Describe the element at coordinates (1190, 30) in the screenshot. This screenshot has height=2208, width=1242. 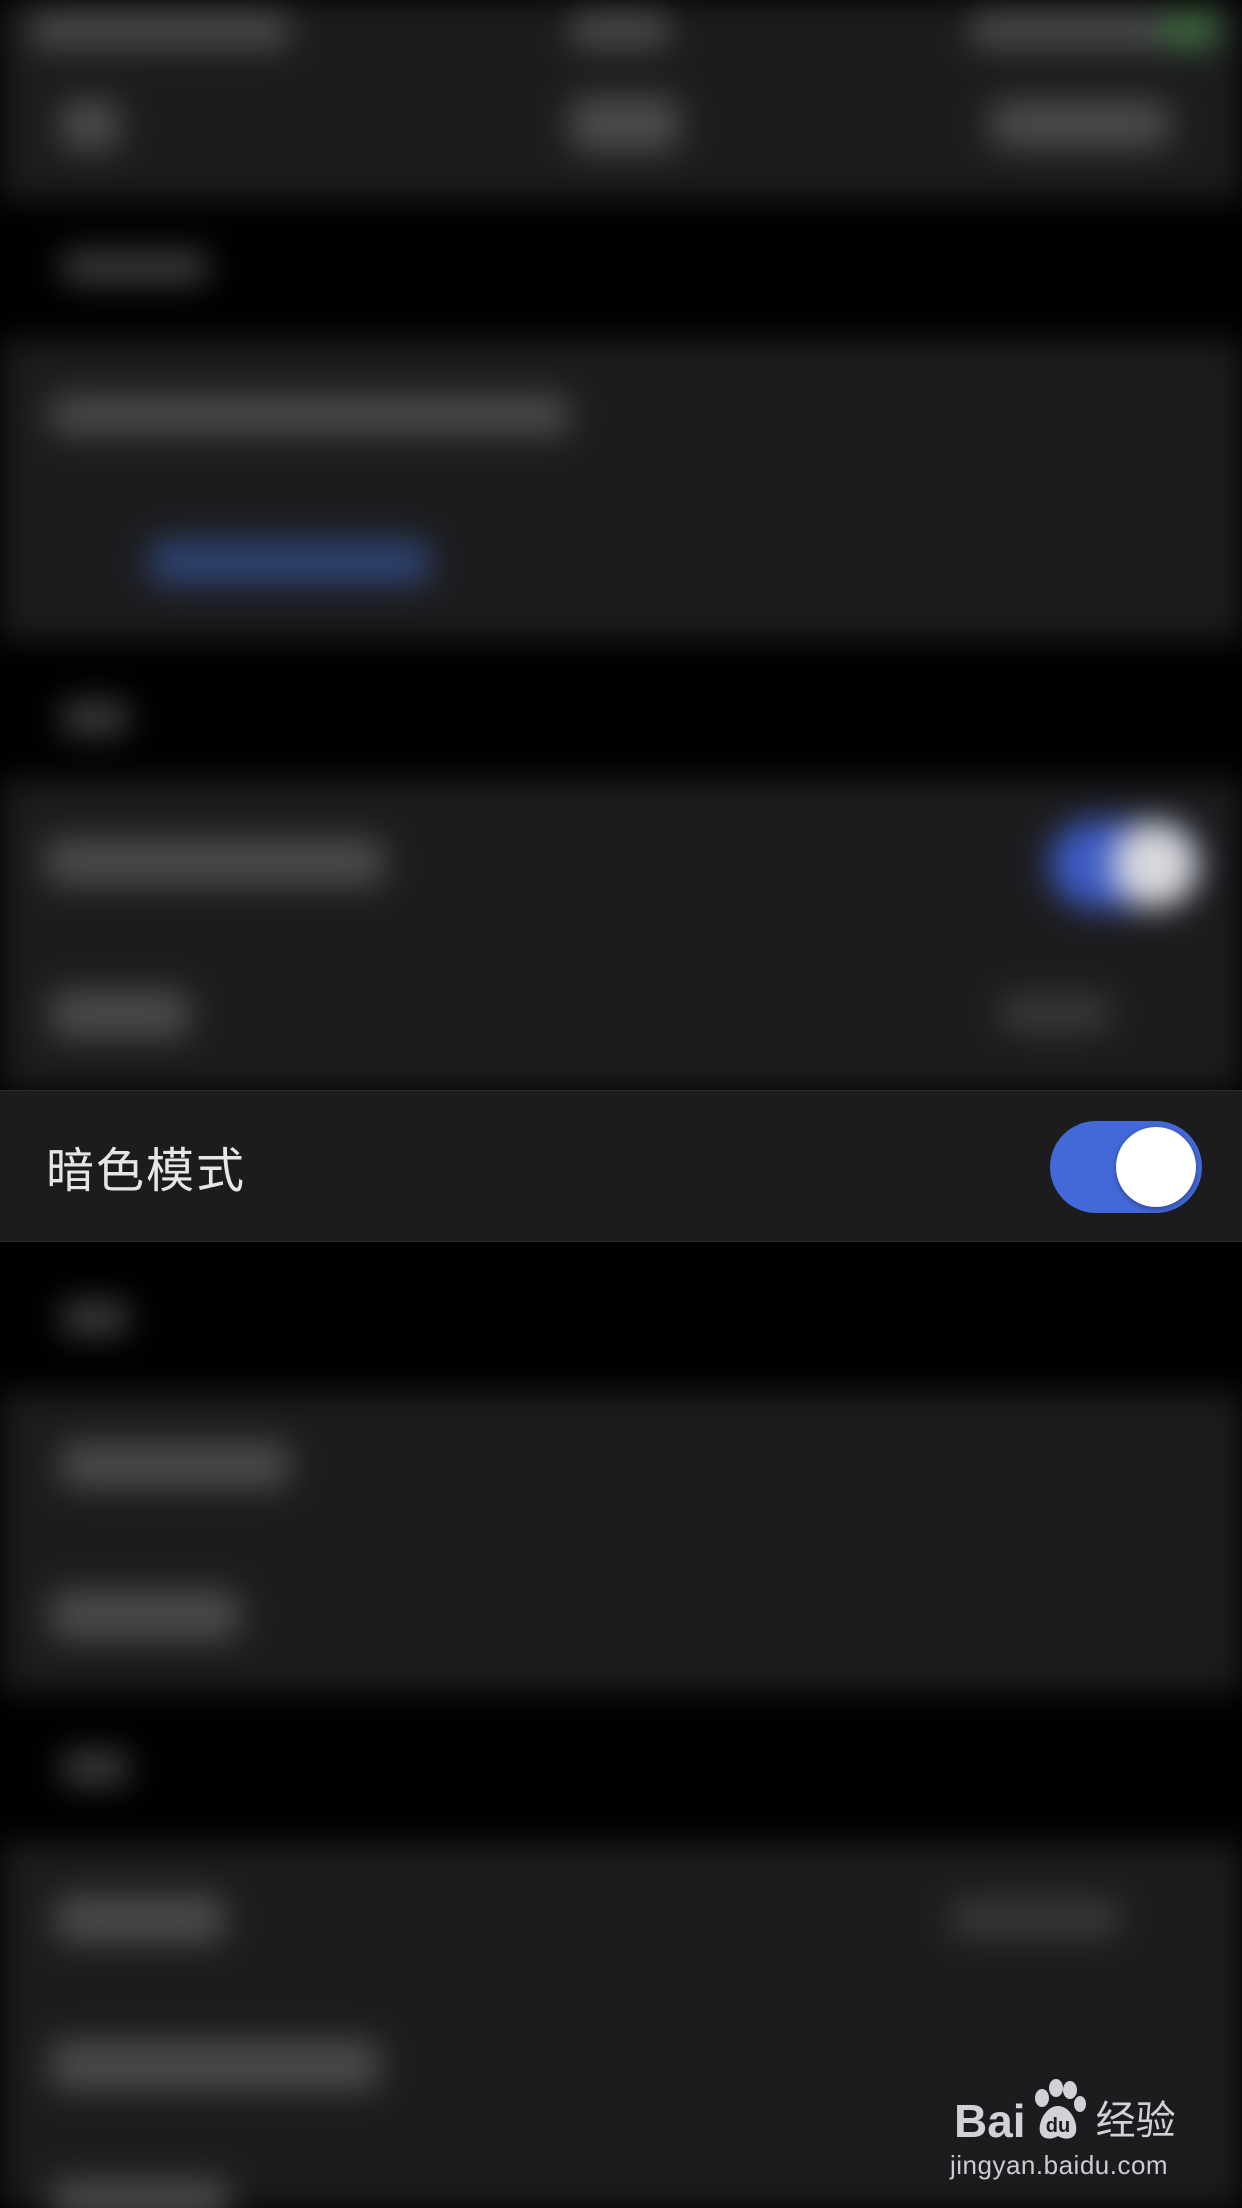
I see `battery-blurred` at that location.